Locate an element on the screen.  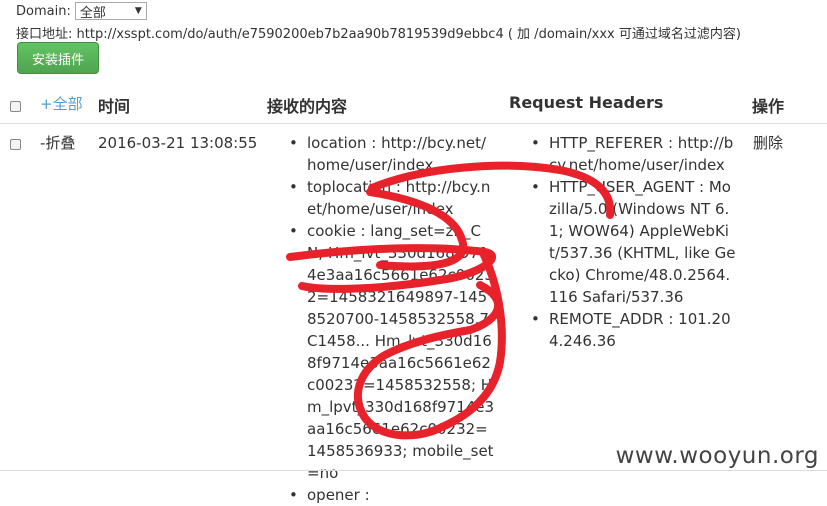
column-header-content: 接收的内容 is located at coordinates (307, 106).